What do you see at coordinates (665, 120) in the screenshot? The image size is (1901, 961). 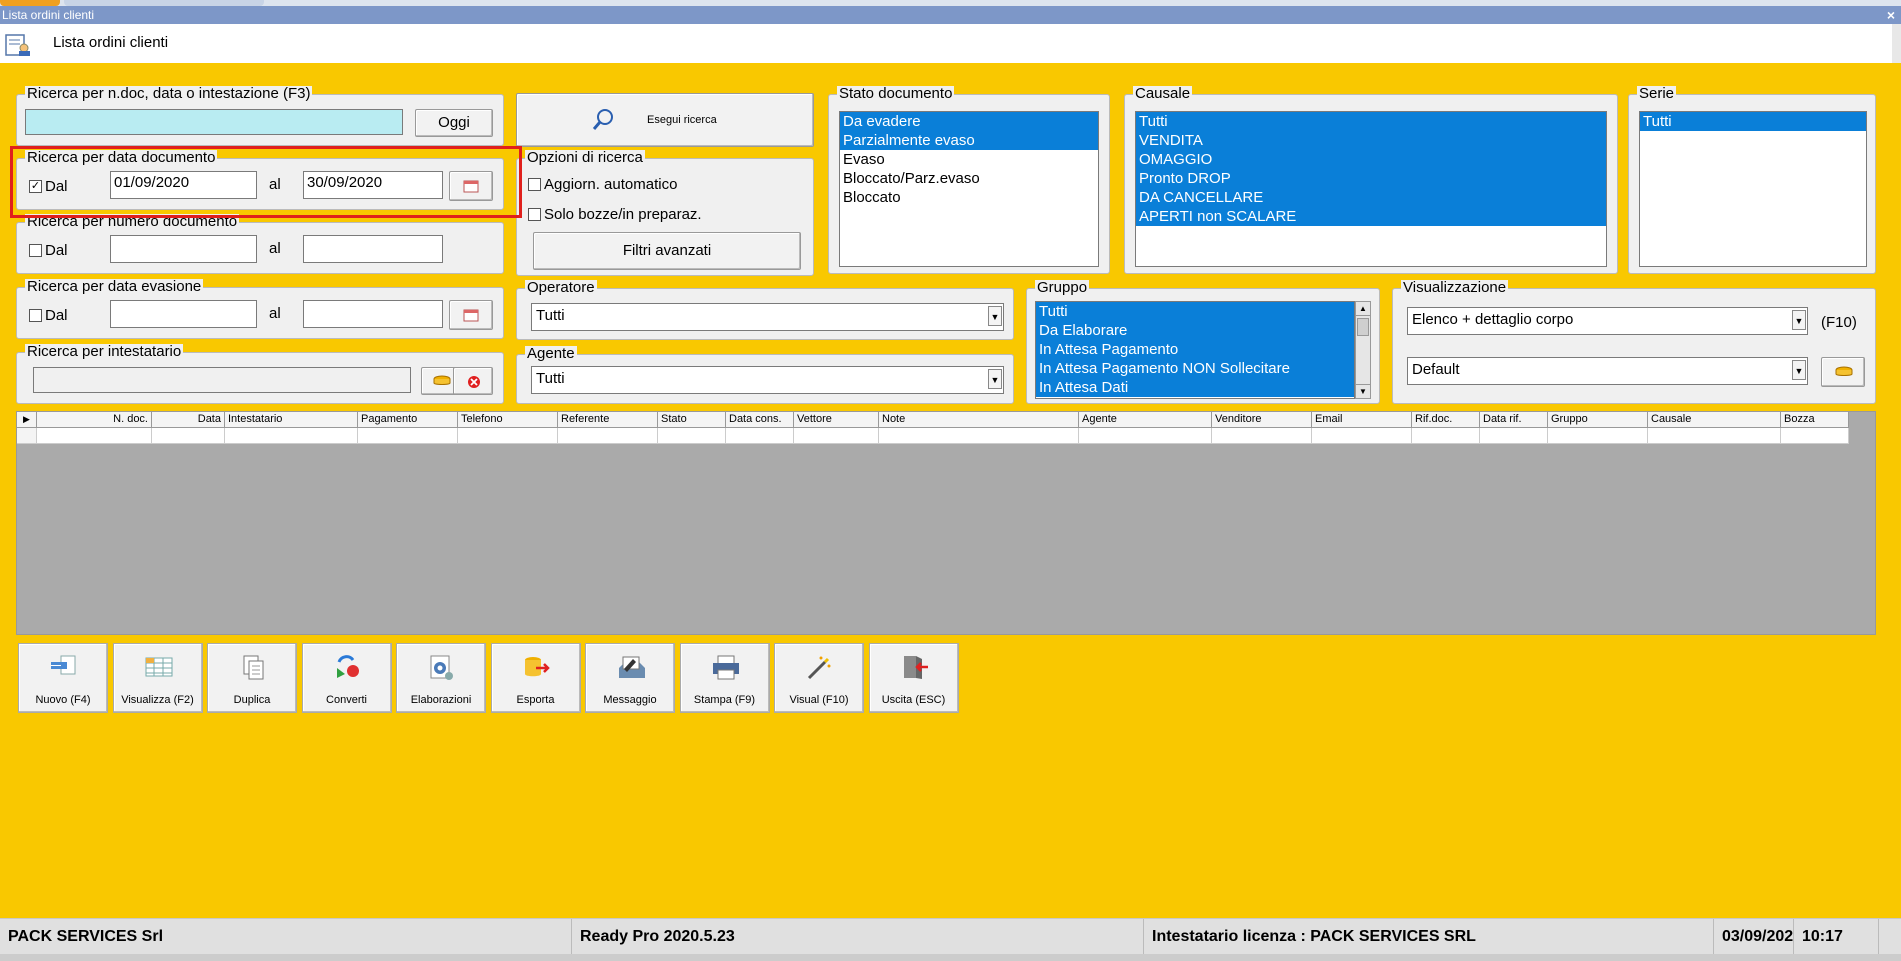 I see `execute-search-button: Esegui ricerca` at bounding box center [665, 120].